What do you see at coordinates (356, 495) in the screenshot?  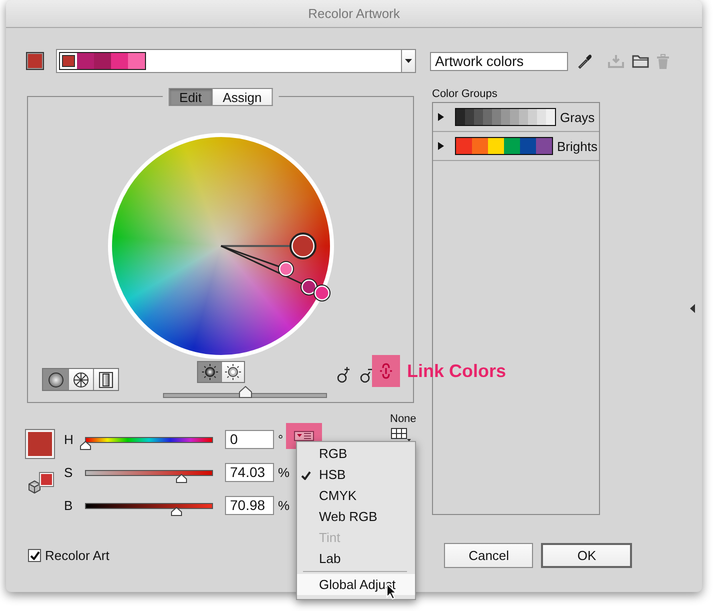 I see `menu-item: CMYK` at bounding box center [356, 495].